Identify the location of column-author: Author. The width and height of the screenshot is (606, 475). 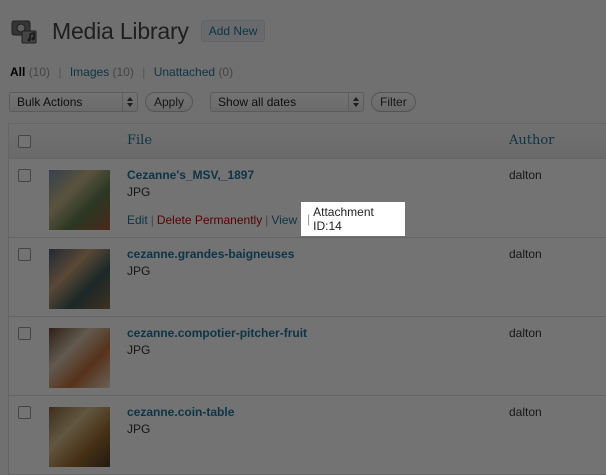
(531, 140).